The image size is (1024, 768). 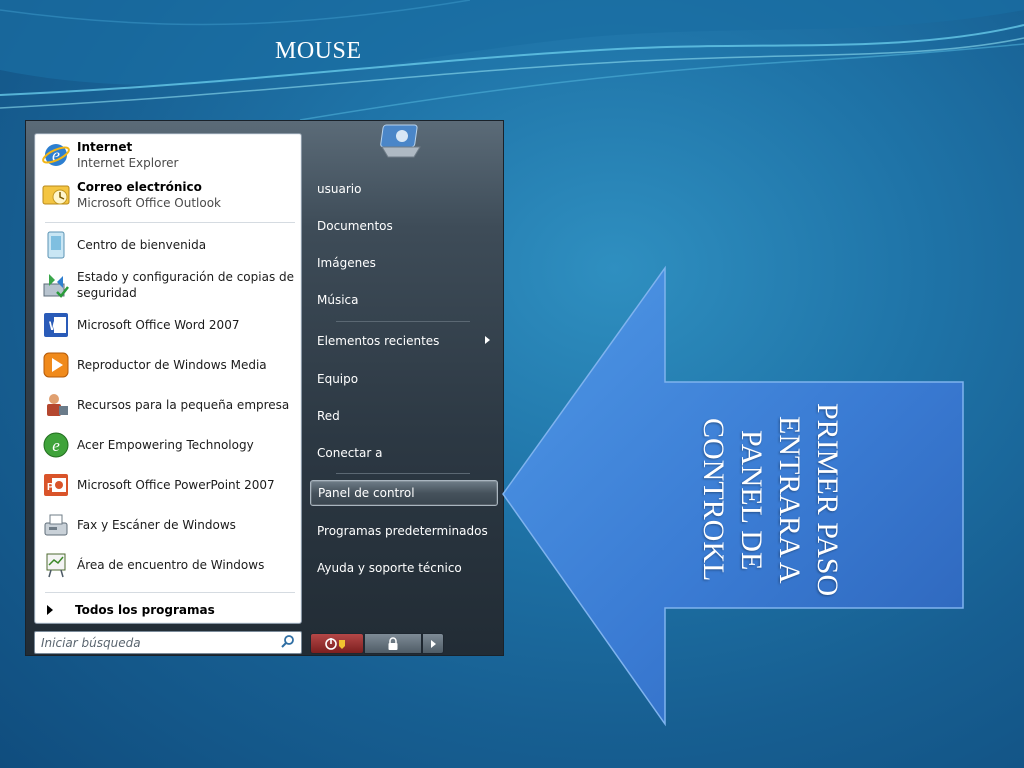 What do you see at coordinates (404, 263) in the screenshot?
I see `right-item-imagenes: Imágenes` at bounding box center [404, 263].